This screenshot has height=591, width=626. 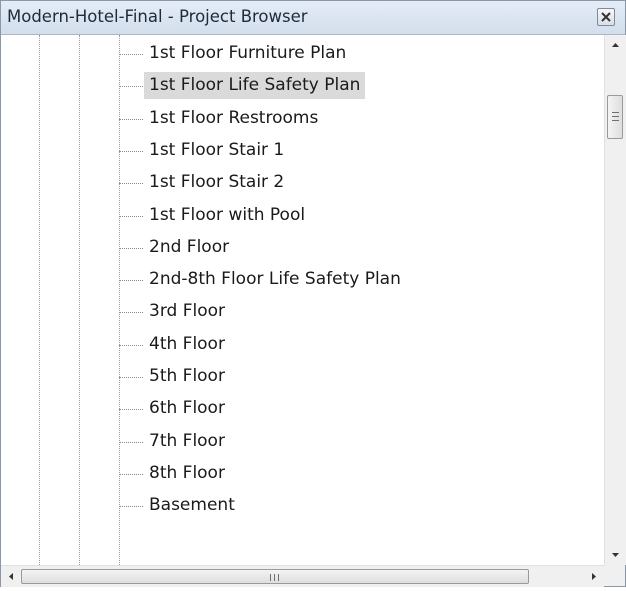 I want to click on tree-item-label: Basement, so click(x=192, y=505).